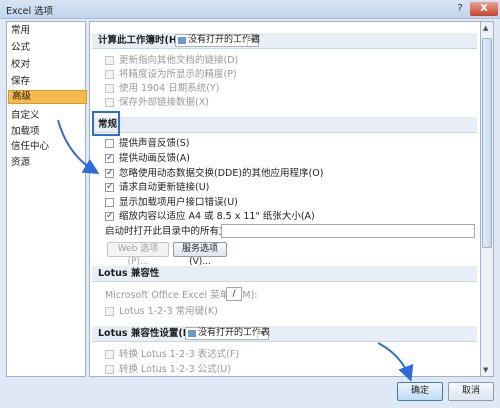  I want to click on option-label: 保存外部链接数据(X), so click(164, 102).